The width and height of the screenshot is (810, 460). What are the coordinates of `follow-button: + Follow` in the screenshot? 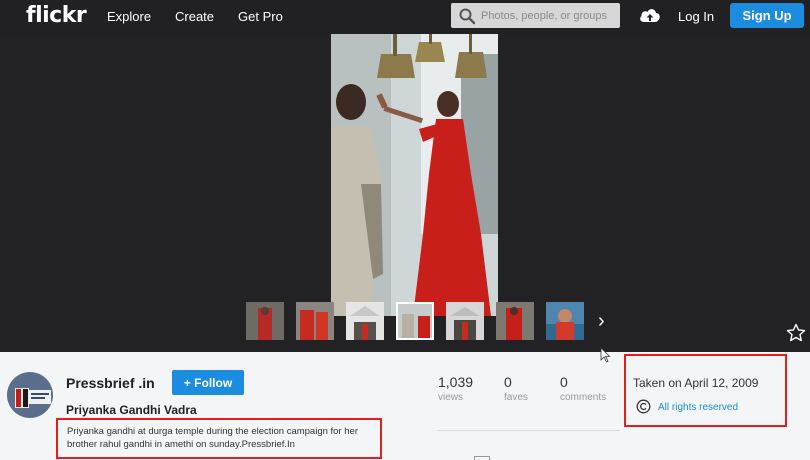 It's located at (208, 382).